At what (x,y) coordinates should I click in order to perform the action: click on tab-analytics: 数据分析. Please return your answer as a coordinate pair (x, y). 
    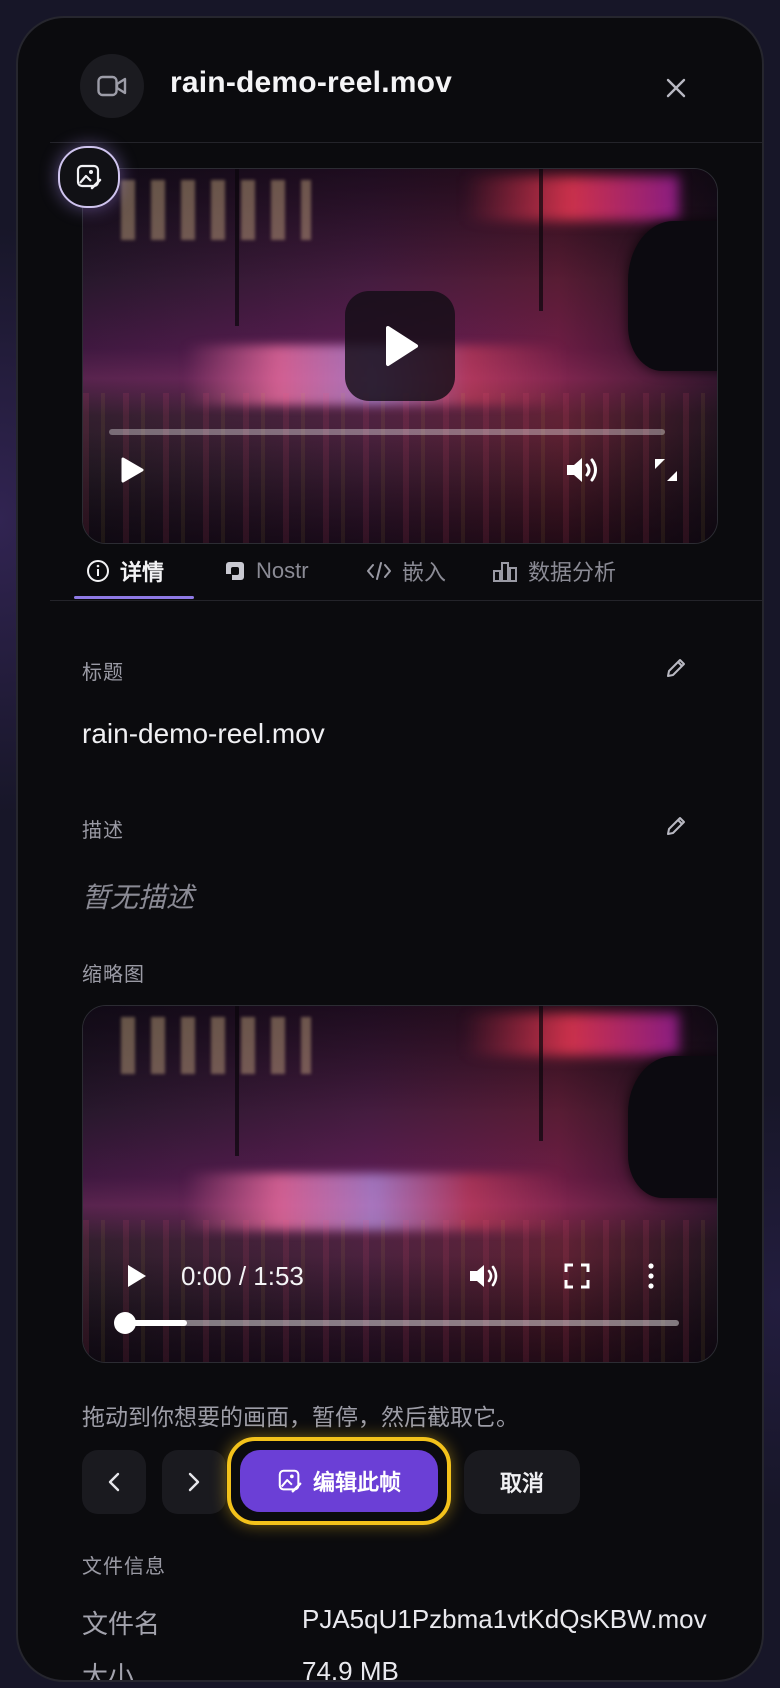
    Looking at the image, I should click on (554, 571).